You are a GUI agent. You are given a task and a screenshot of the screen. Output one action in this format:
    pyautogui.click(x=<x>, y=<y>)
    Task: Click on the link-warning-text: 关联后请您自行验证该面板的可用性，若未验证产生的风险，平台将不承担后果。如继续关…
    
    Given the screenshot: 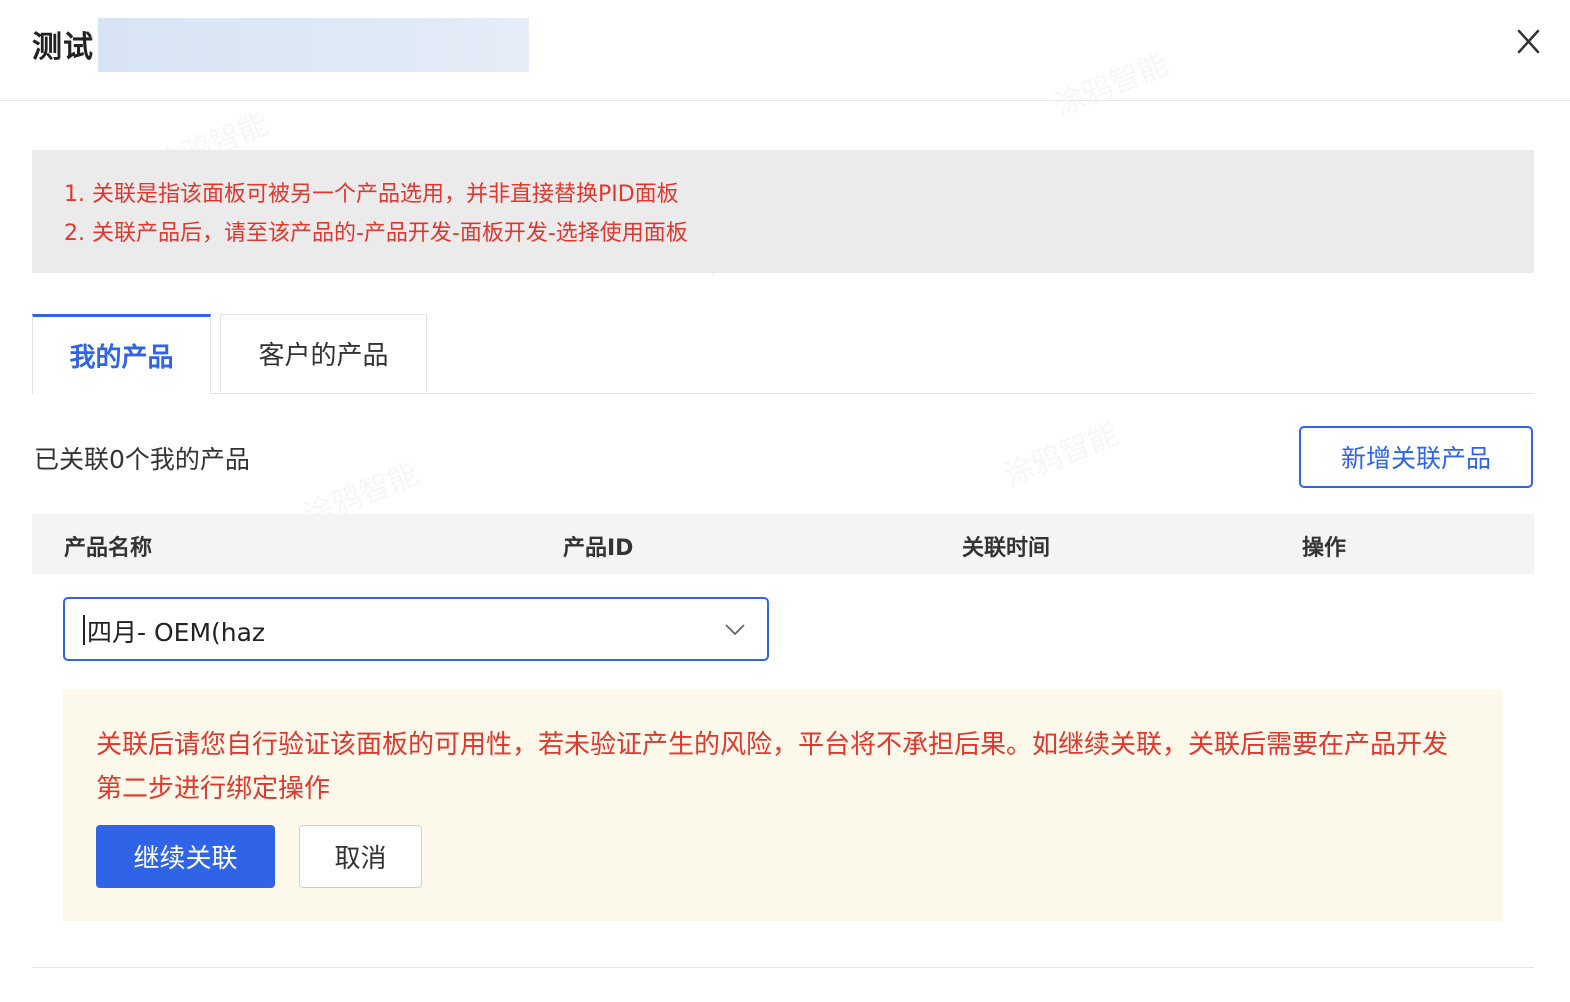 What is the action you would take?
    pyautogui.click(x=772, y=767)
    